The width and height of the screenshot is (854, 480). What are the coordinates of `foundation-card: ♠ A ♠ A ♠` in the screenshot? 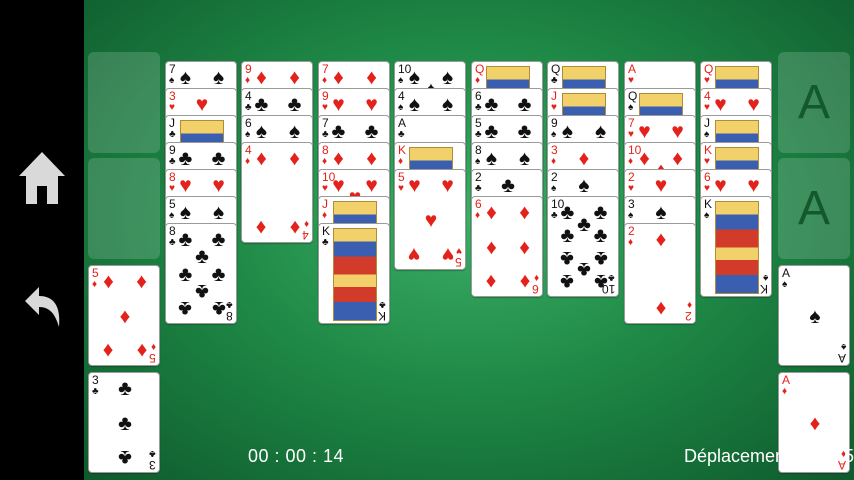 It's located at (814, 315).